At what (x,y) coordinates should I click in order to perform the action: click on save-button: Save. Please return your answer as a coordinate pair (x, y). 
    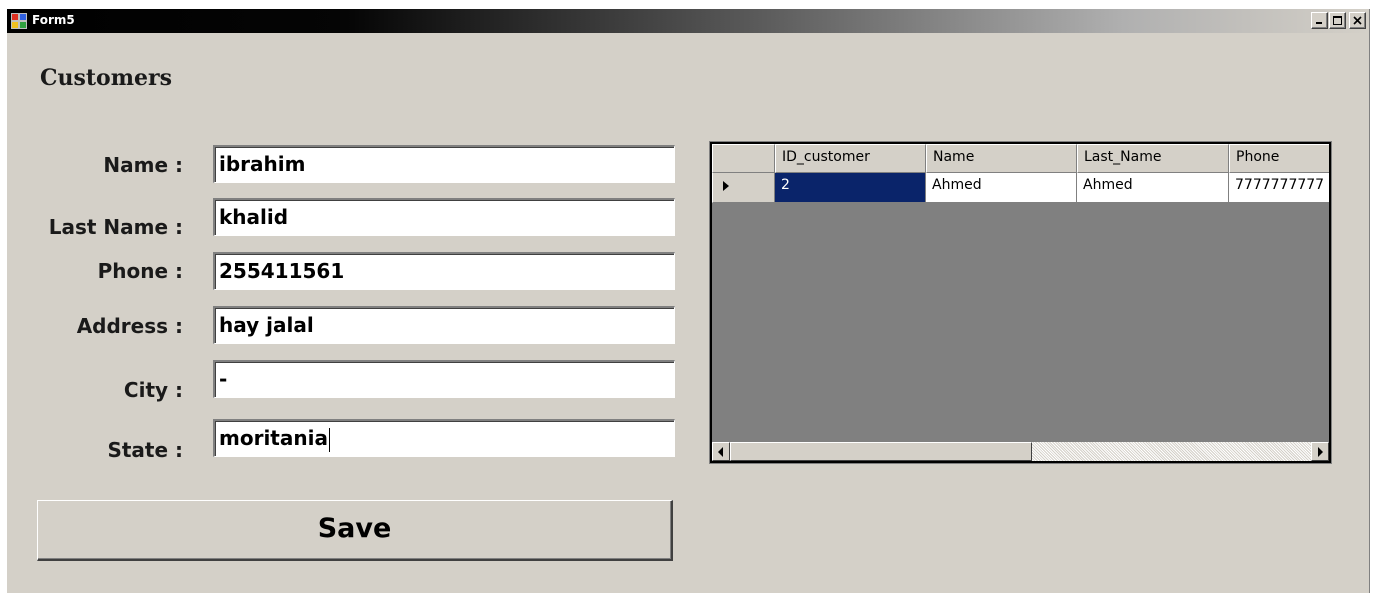
    Looking at the image, I should click on (355, 530).